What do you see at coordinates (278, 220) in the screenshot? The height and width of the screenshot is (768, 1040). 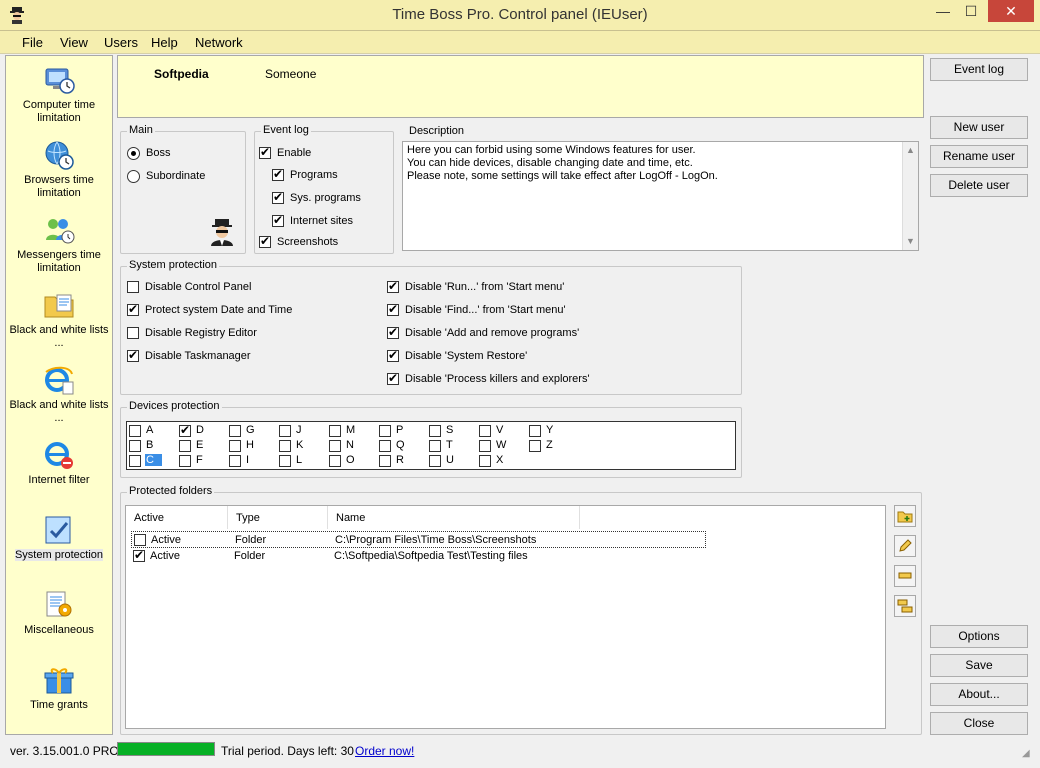 I see `event-log-internet-sites-checkbox` at bounding box center [278, 220].